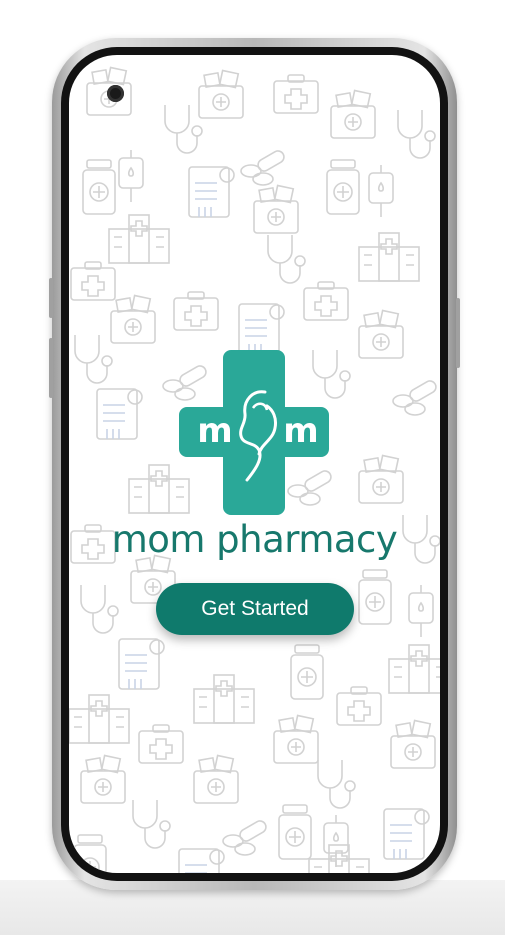 The width and height of the screenshot is (505, 935). What do you see at coordinates (300, 431) in the screenshot?
I see `logo-letter-right: m` at bounding box center [300, 431].